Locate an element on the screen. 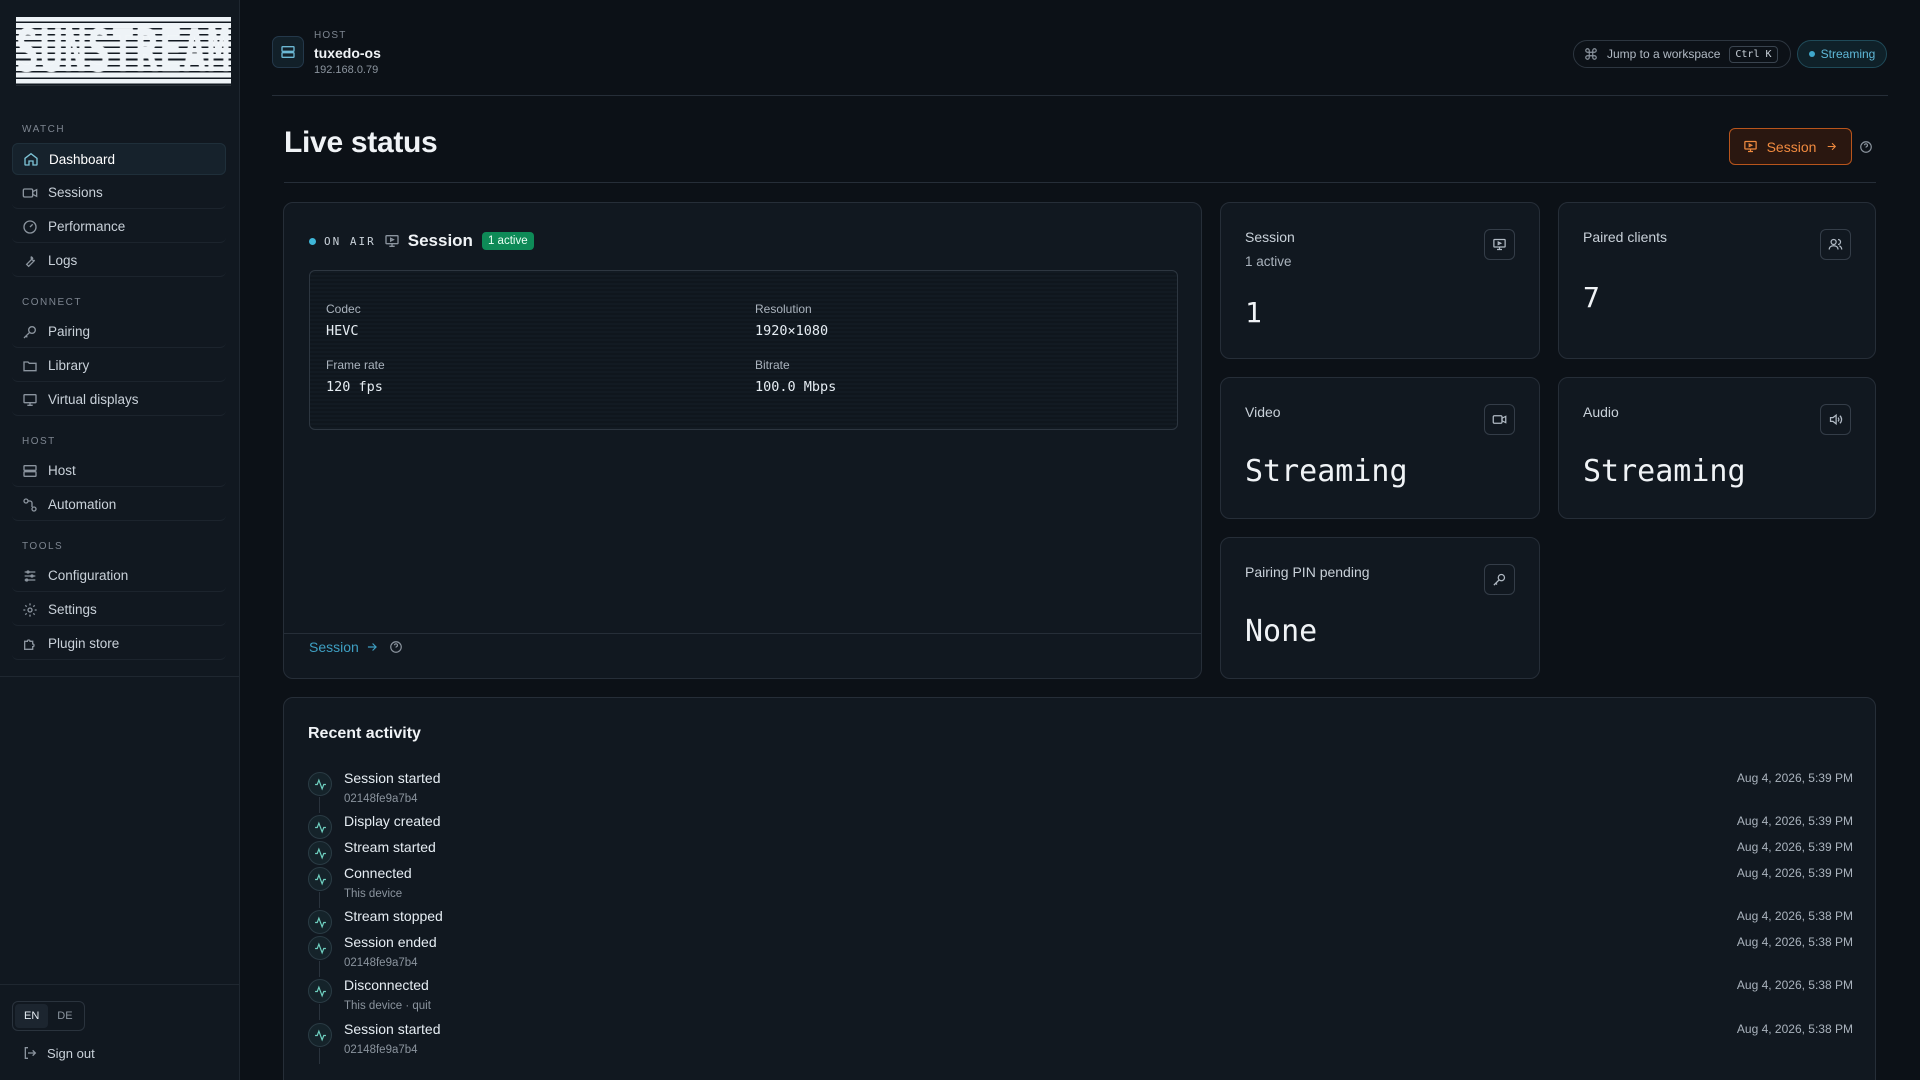 The image size is (1920, 1080). session-metric-card: Session 1 active 1 is located at coordinates (1380, 280).